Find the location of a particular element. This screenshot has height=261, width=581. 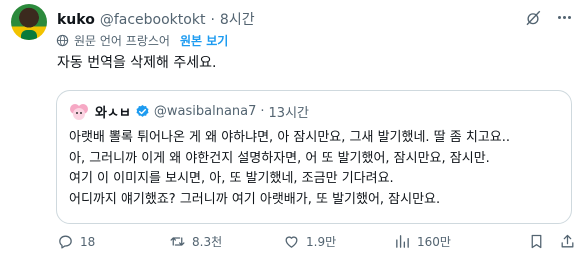

mute-icon is located at coordinates (533, 18).